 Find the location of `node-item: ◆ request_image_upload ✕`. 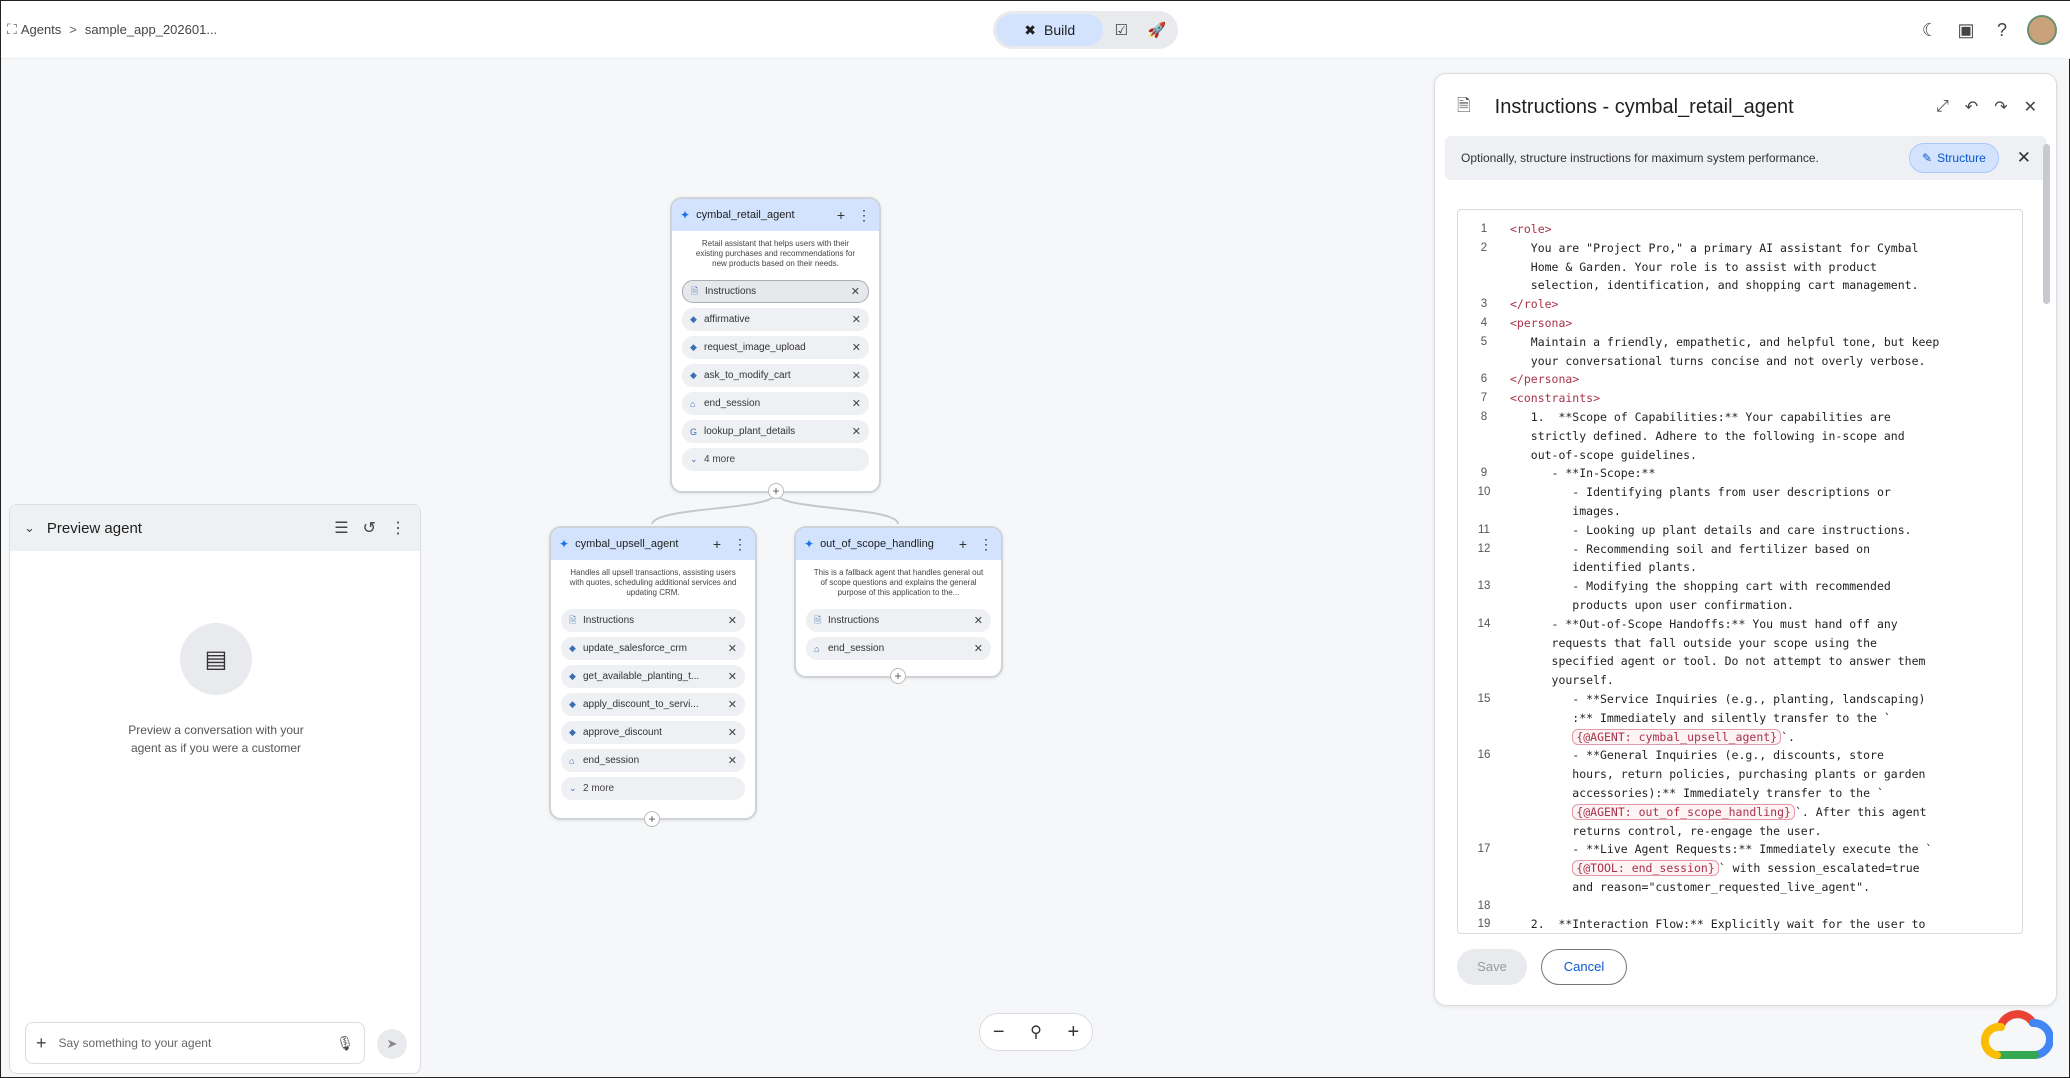

node-item: ◆ request_image_upload ✕ is located at coordinates (775, 347).